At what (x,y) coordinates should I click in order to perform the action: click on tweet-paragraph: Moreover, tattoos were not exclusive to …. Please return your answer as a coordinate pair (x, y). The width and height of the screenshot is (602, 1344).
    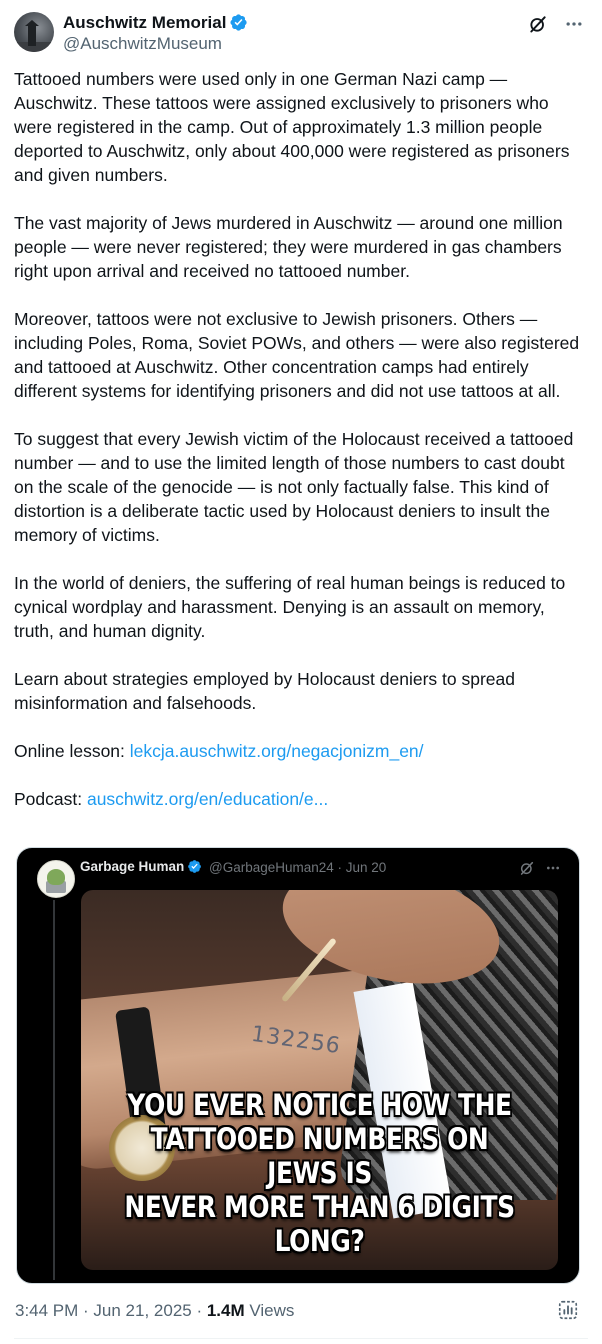
    Looking at the image, I should click on (297, 355).